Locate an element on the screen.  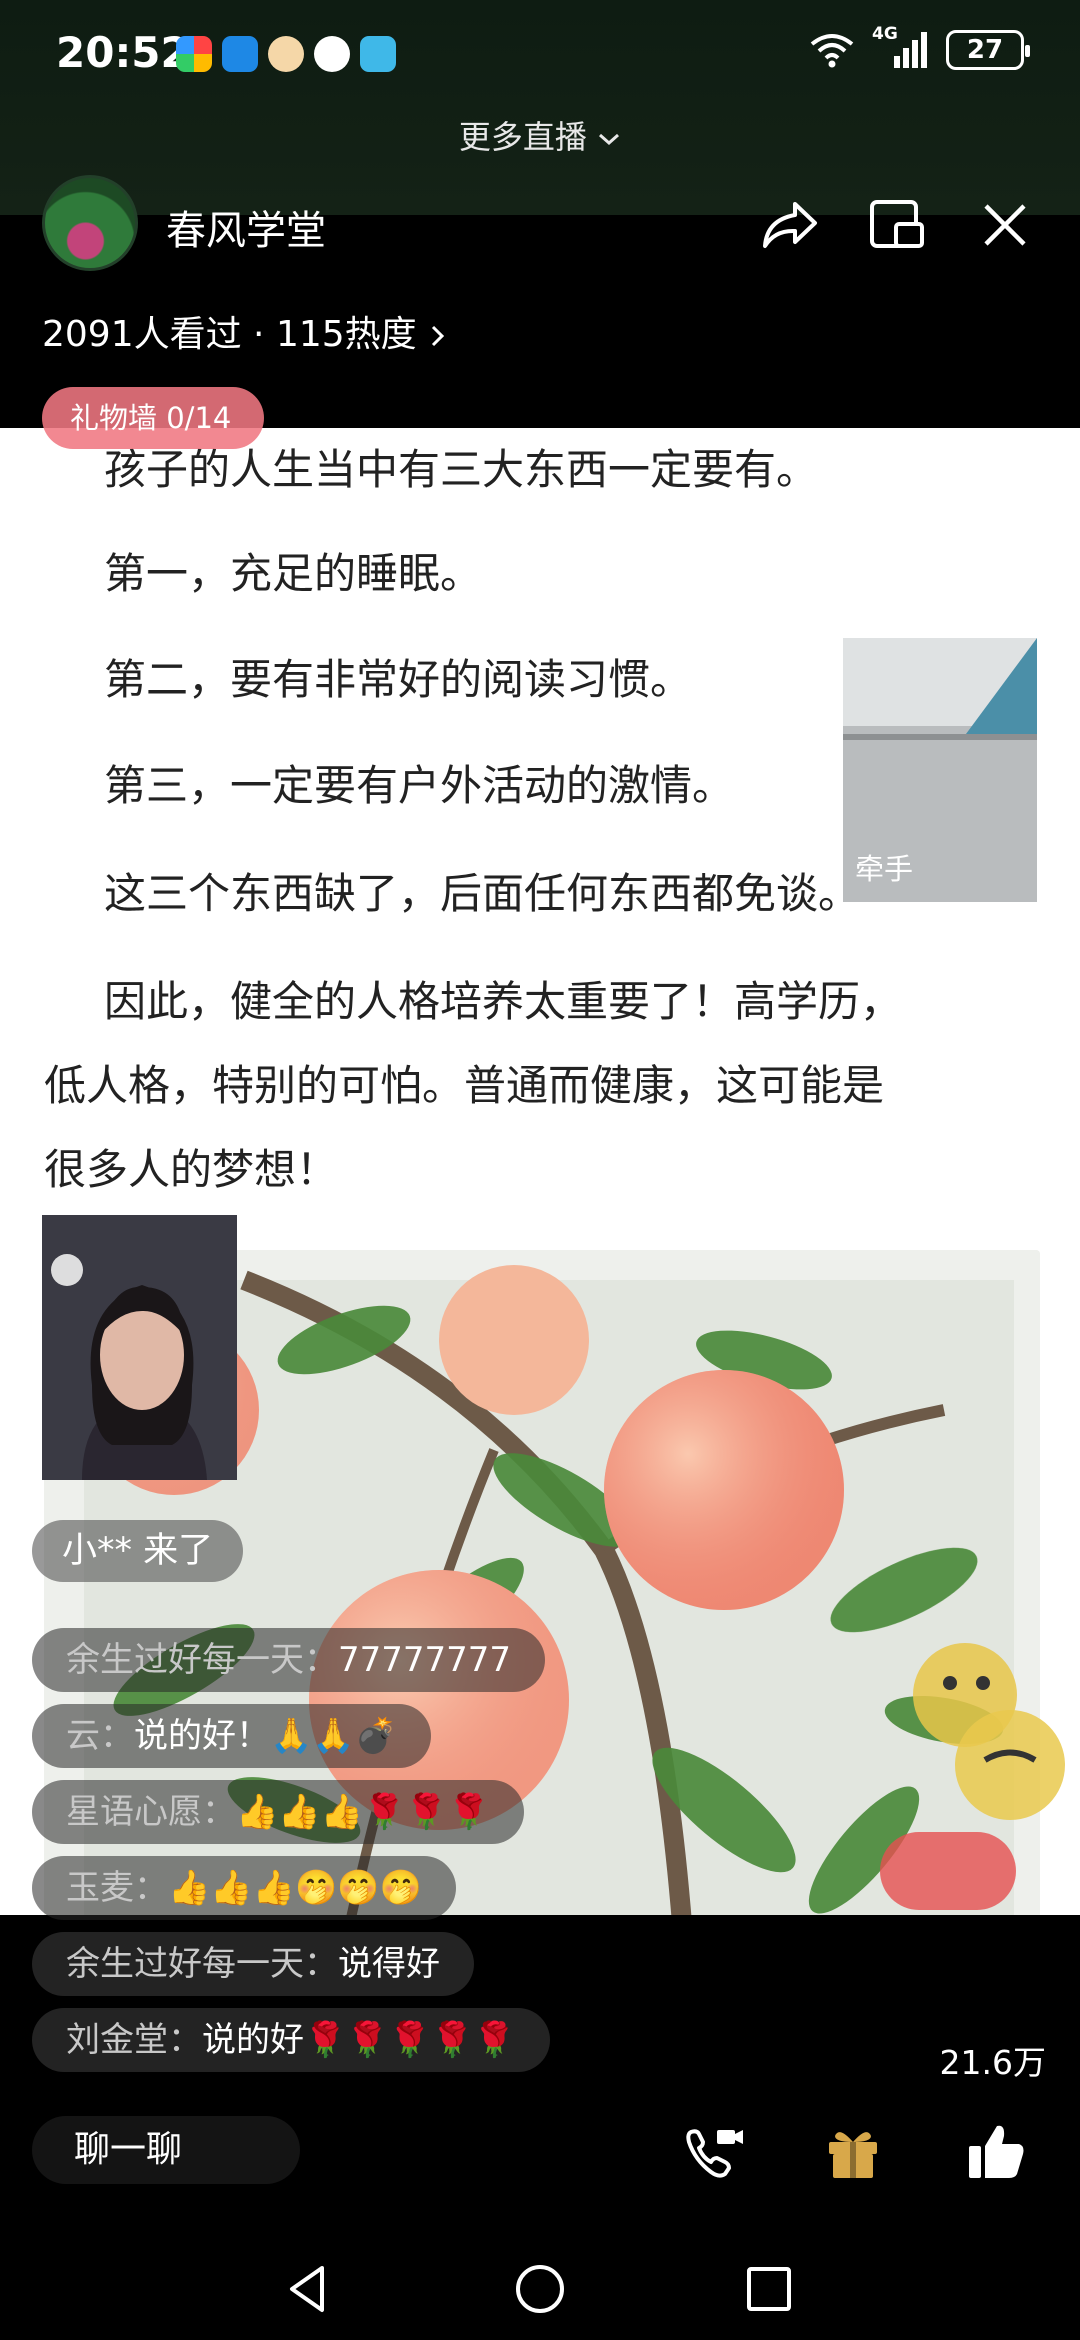
chat-message: 星语心愿：👍👍👍🌹🌹🌹 is located at coordinates (278, 1812).